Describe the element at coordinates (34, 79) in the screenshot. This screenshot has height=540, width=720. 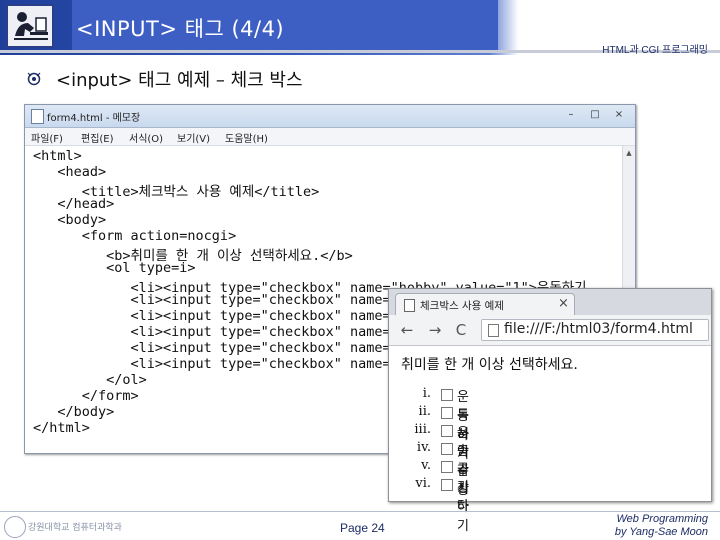
I see `bullet-icon` at that location.